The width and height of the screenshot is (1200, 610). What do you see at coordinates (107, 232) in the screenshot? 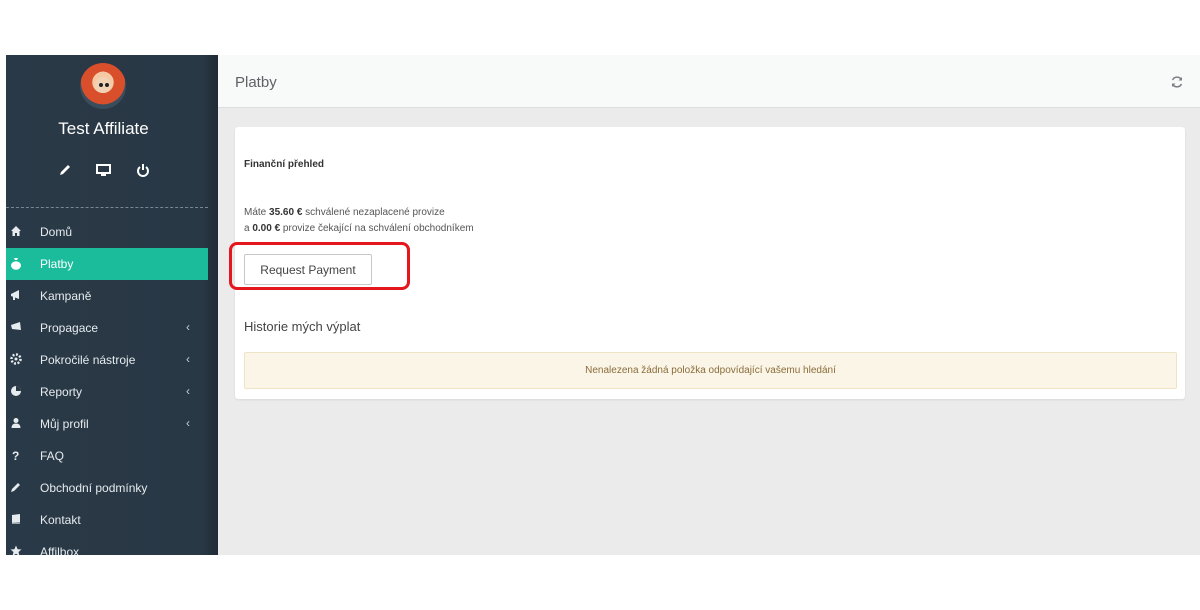
I see `sidebar-item-domu: Domů` at bounding box center [107, 232].